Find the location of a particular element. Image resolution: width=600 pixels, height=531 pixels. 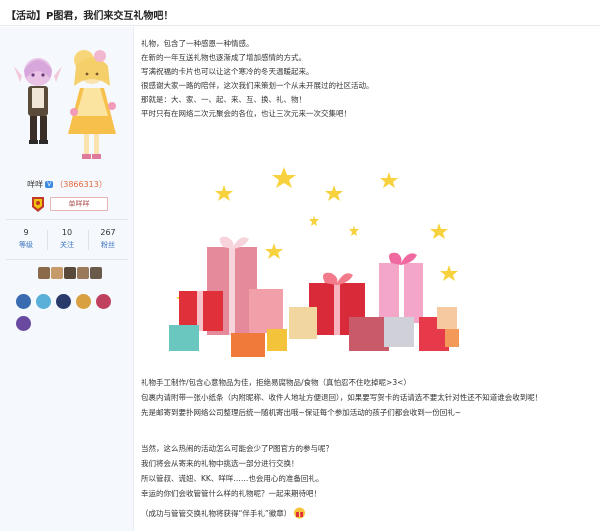

thread-title: 【活动】P图君，我们来交互礼物吧！ is located at coordinates (90, 16).